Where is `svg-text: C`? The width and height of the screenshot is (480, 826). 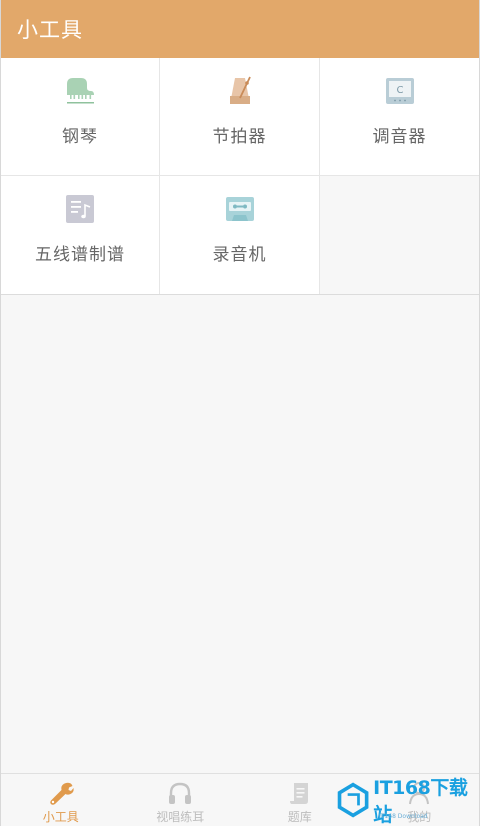
svg-text: C is located at coordinates (399, 90).